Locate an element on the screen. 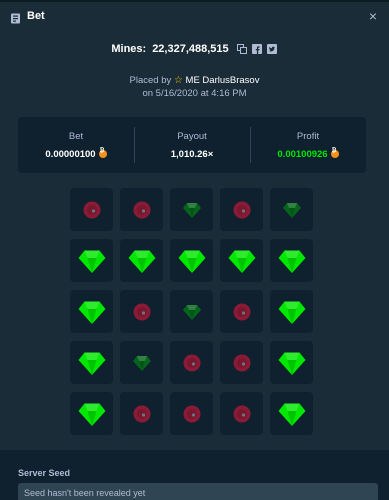  close-icon: × is located at coordinates (373, 16).